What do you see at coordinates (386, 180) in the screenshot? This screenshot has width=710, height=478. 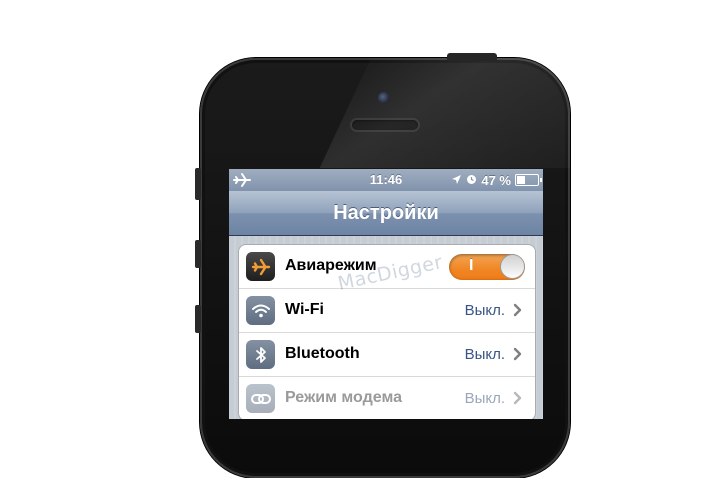 I see `status-bar: 11:46 47 %` at bounding box center [386, 180].